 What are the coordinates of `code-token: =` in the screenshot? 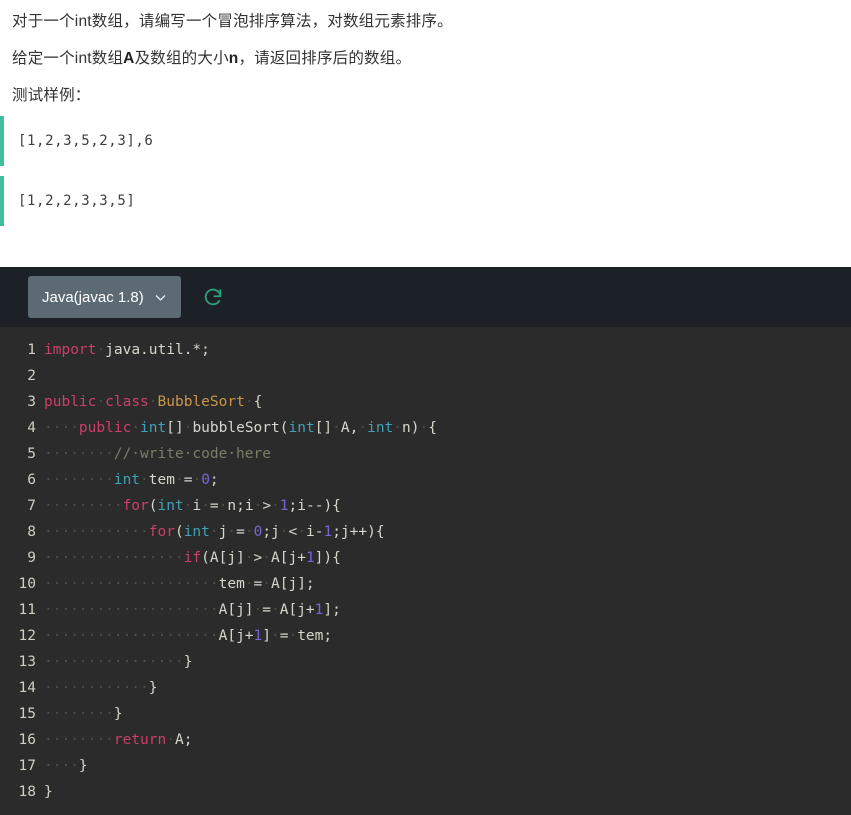 It's located at (240, 532).